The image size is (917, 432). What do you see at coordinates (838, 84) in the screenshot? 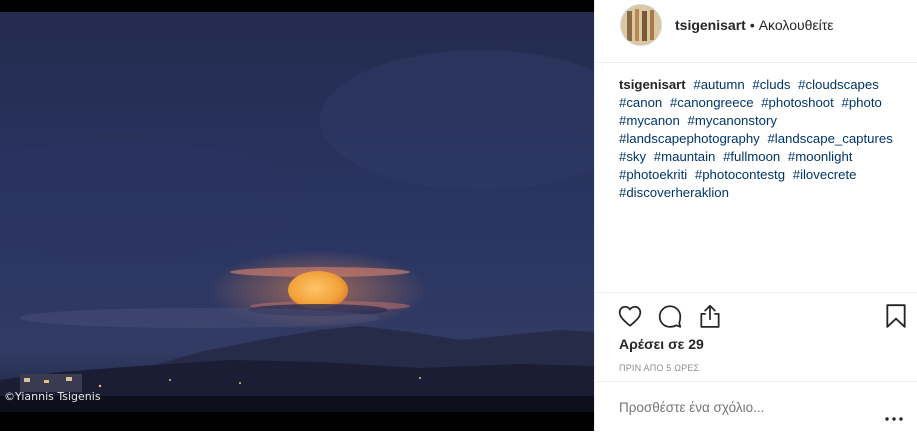
I see `hashtag-link: #cloudscapes` at bounding box center [838, 84].